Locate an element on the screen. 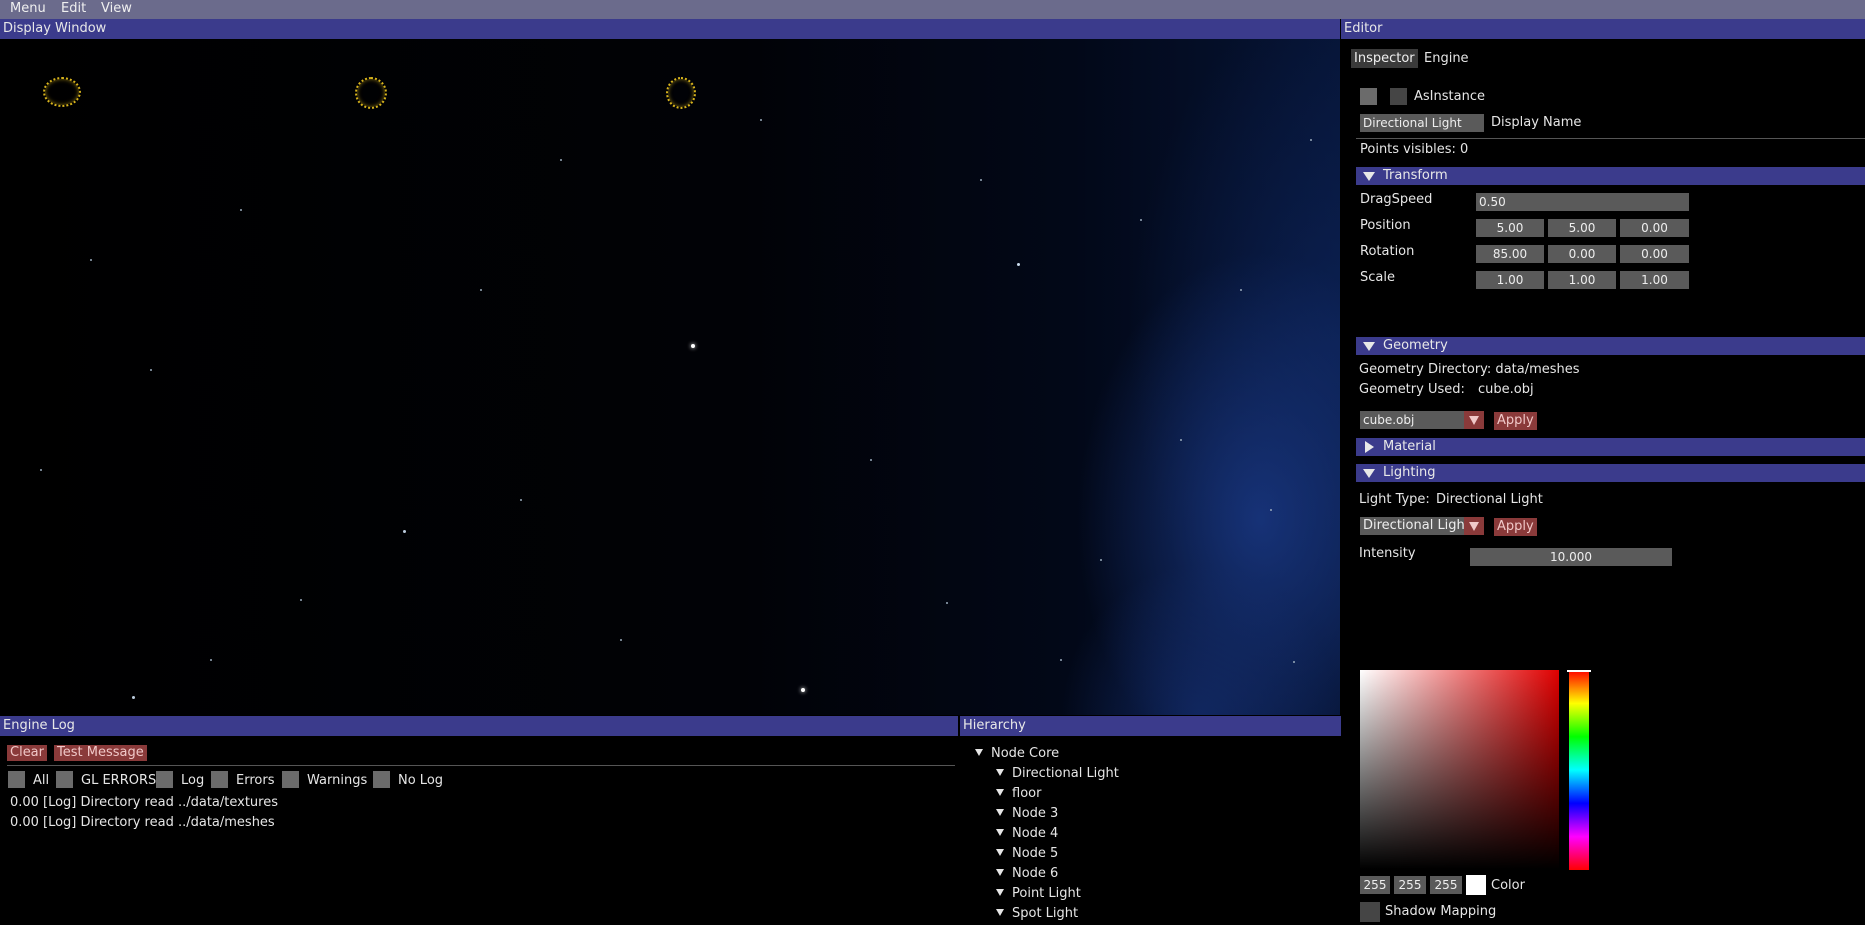 The image size is (1865, 925). drag-speed-input: 0.50 is located at coordinates (1582, 202).